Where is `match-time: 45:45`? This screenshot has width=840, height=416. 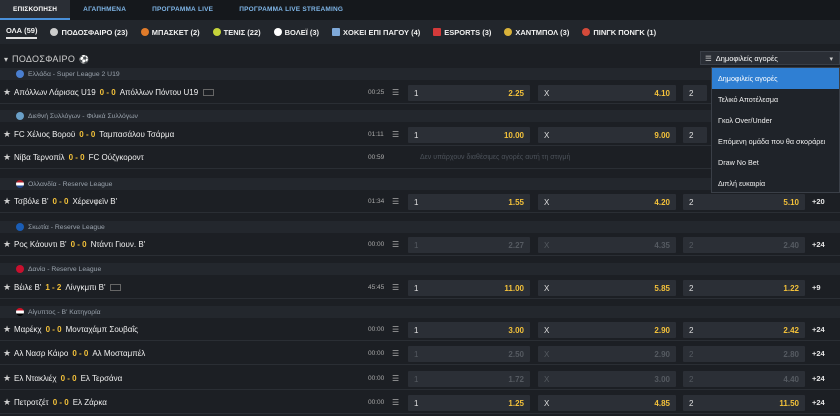 match-time: 45:45 is located at coordinates (376, 287).